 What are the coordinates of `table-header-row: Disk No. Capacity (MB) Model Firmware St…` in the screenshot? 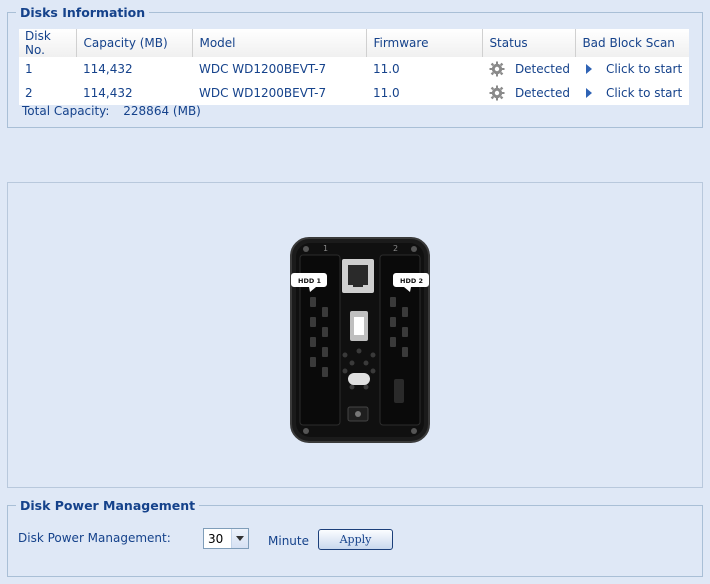 It's located at (354, 43).